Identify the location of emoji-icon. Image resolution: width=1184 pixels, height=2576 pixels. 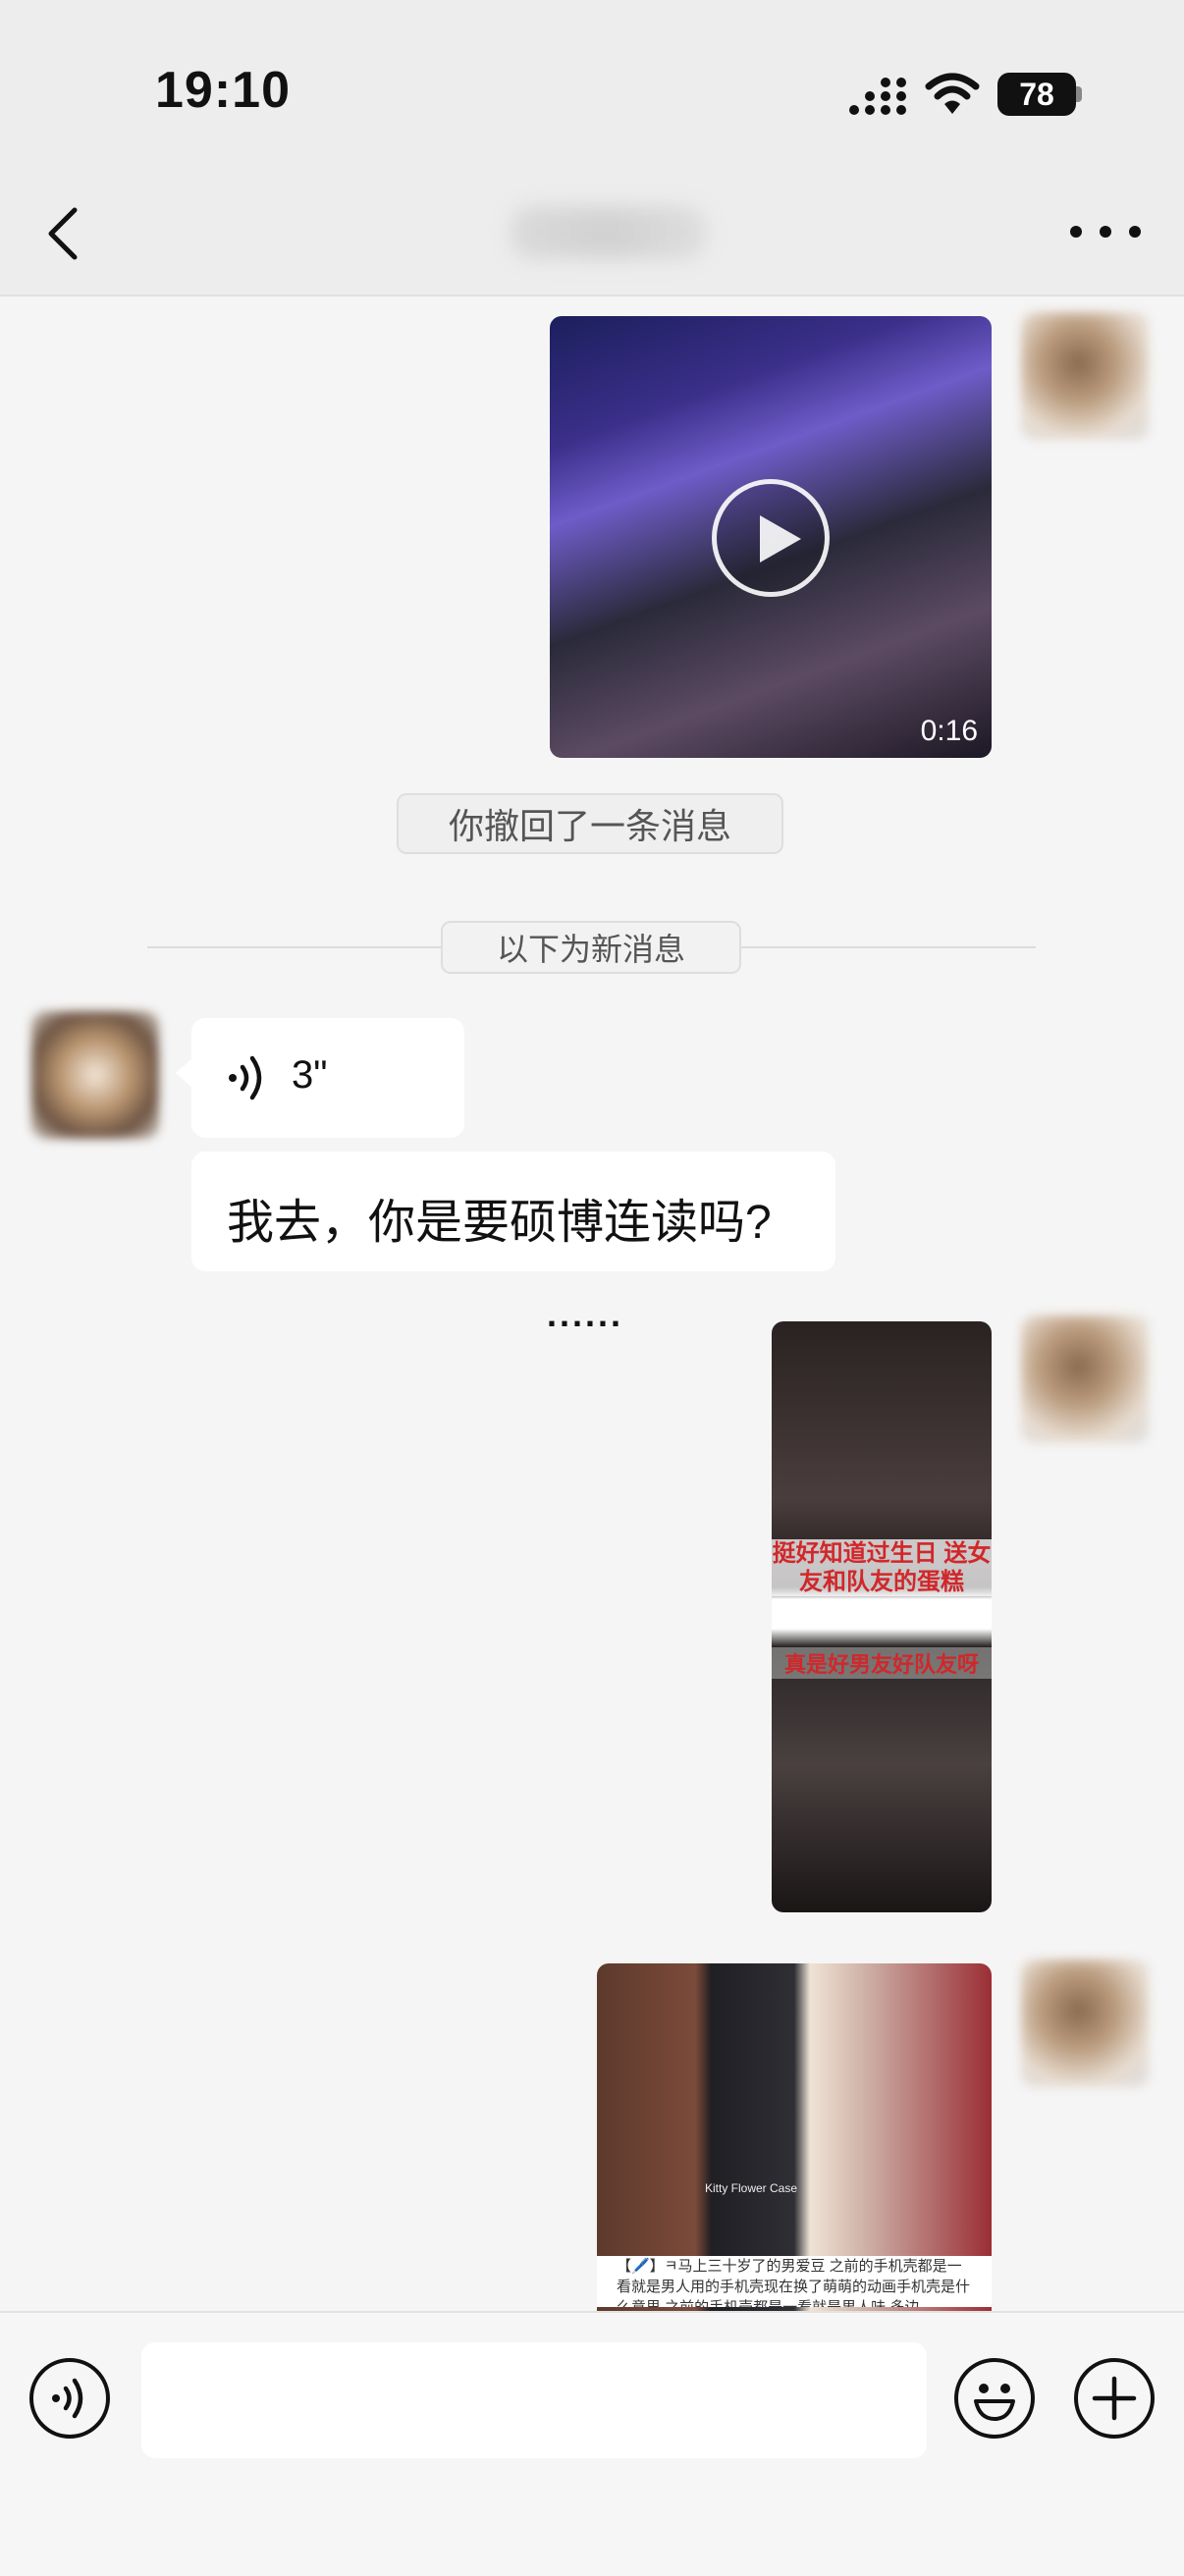
(994, 2398).